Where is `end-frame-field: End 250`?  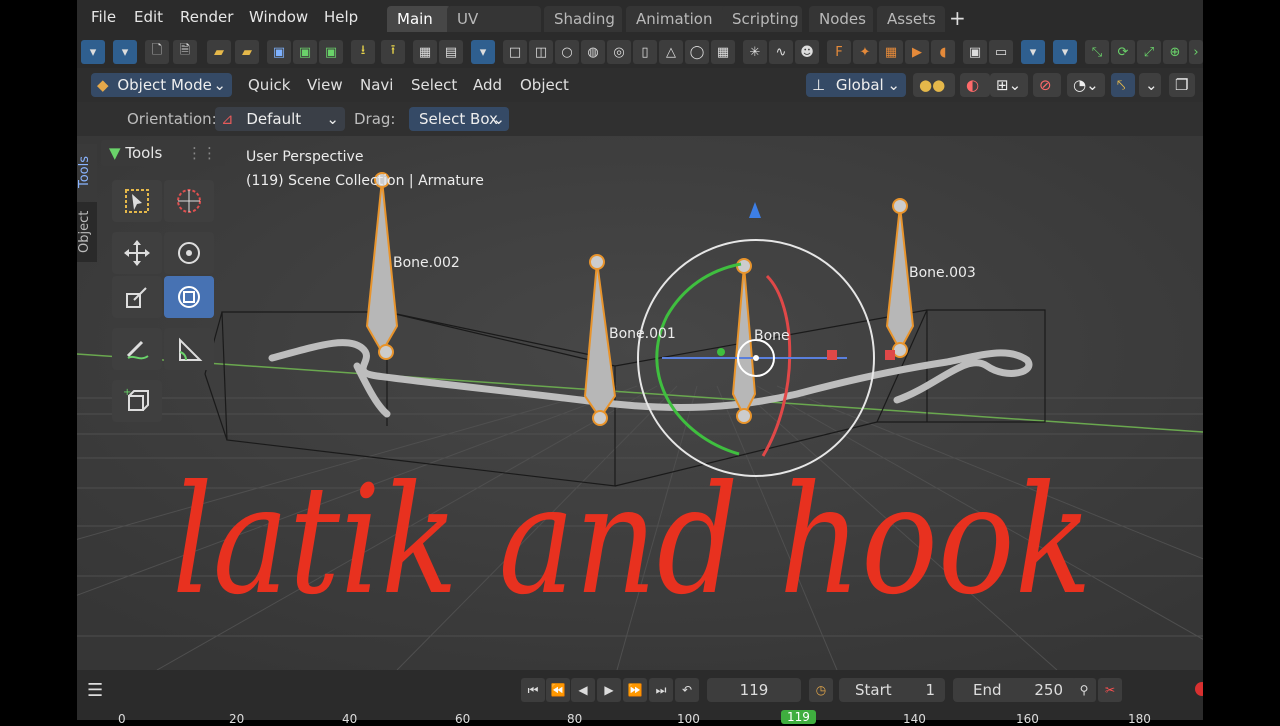
end-frame-field: End 250 is located at coordinates (1015, 690).